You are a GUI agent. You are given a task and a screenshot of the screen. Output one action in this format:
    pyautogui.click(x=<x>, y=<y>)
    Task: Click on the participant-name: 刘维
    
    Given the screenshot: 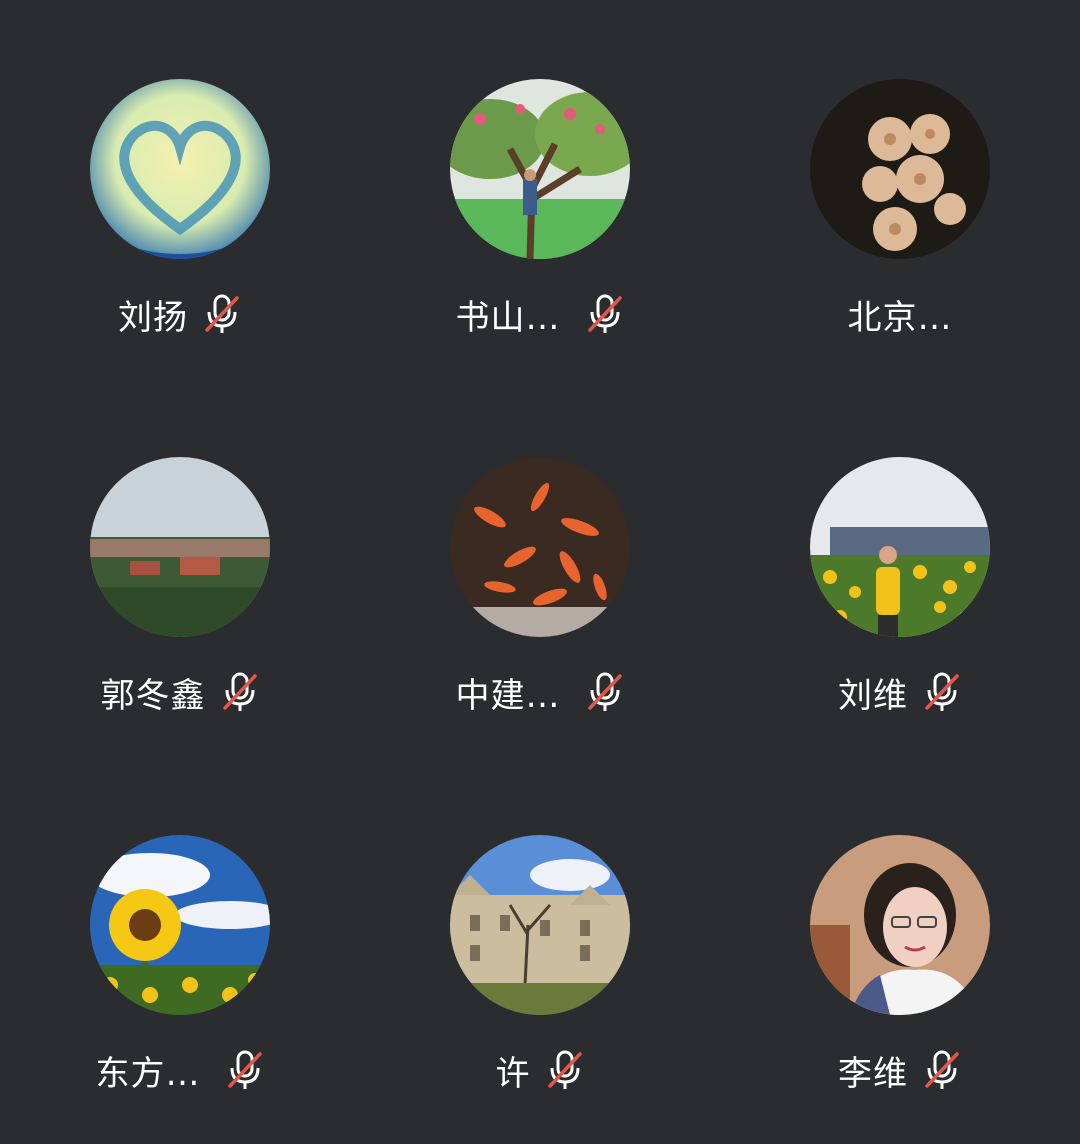 What is the action you would take?
    pyautogui.click(x=873, y=695)
    